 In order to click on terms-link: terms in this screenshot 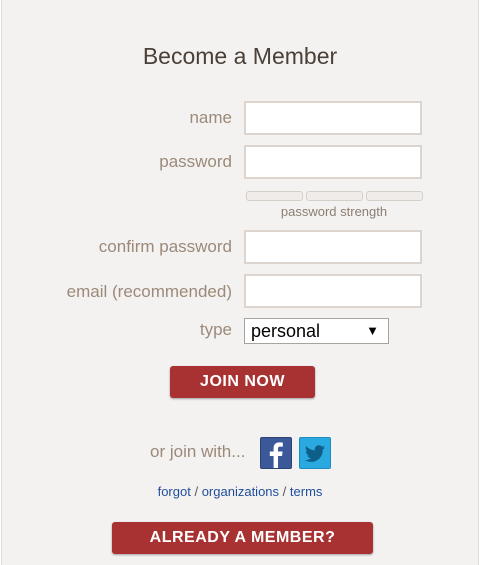, I will do `click(306, 491)`.